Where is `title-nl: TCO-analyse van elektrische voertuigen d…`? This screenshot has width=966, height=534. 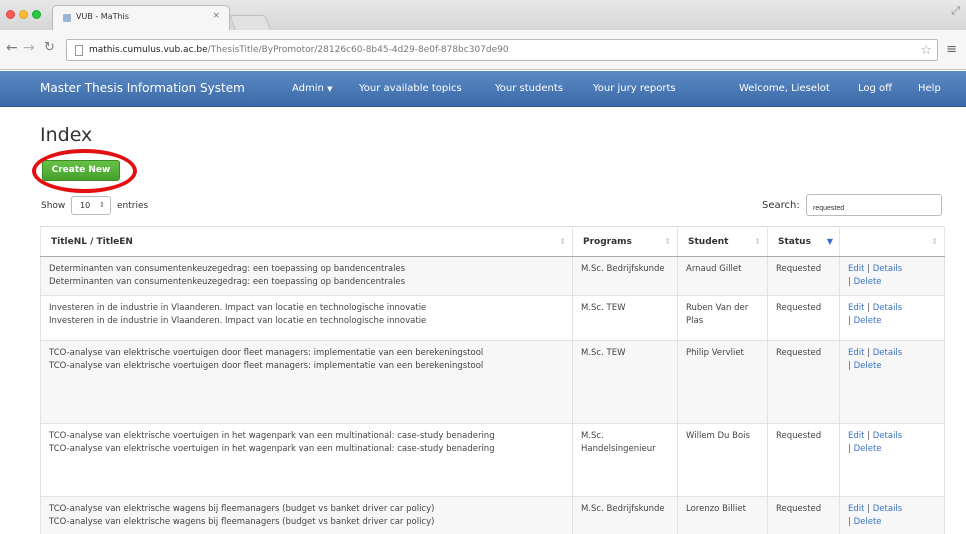
title-nl: TCO-analyse van elektrische voertuigen d… is located at coordinates (266, 353).